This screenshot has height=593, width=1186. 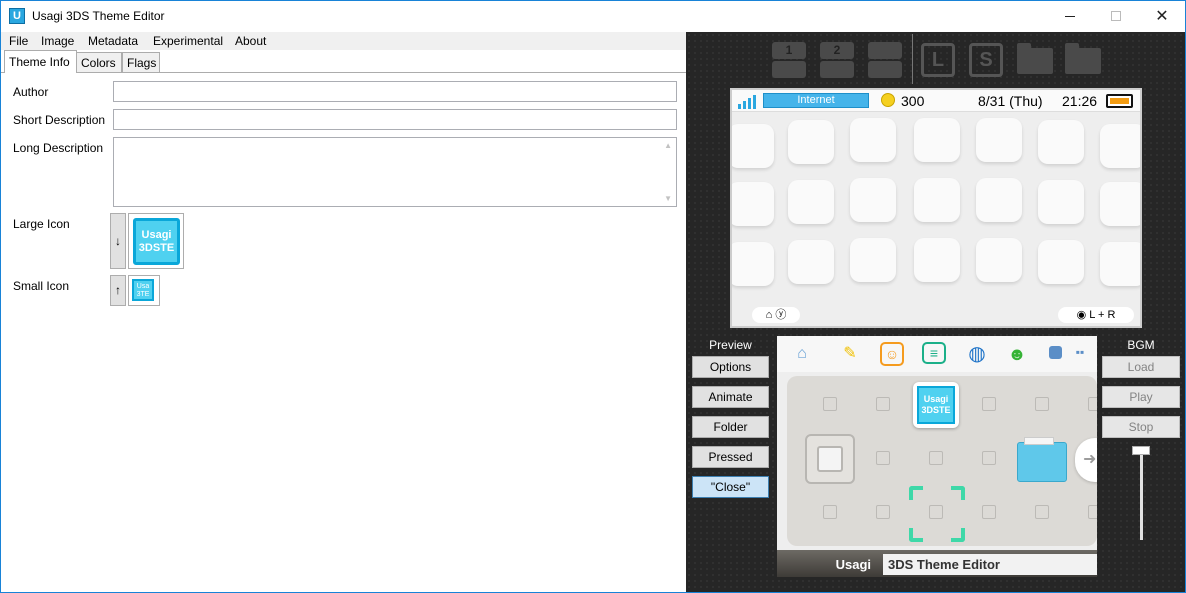 I want to click on time-display: 21:26, so click(x=1080, y=101).